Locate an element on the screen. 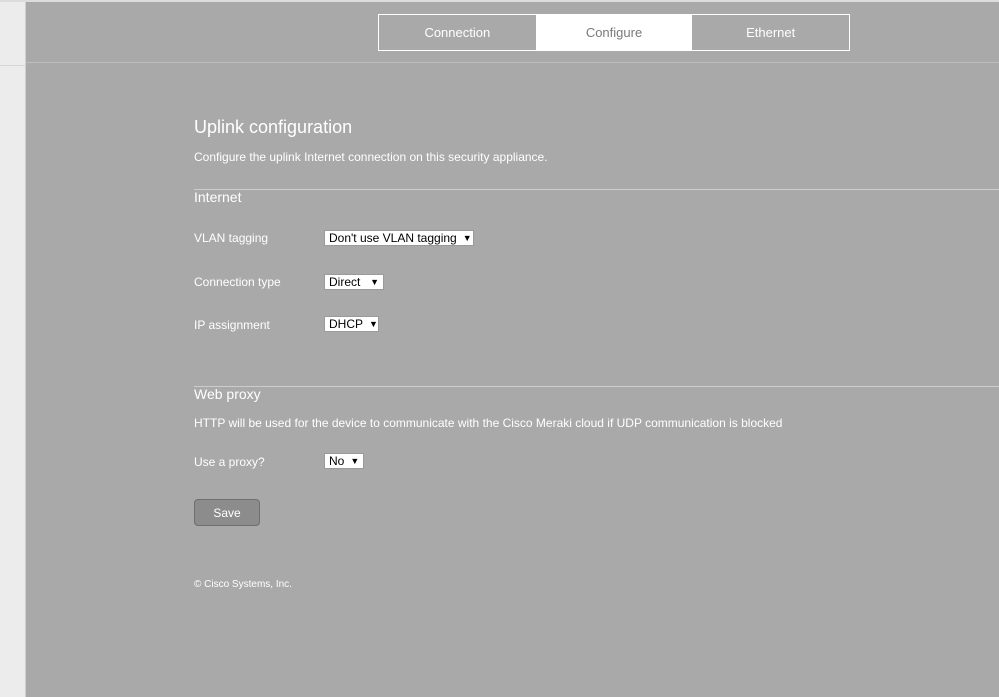  ip-assignment-value: DHCP is located at coordinates (346, 324).